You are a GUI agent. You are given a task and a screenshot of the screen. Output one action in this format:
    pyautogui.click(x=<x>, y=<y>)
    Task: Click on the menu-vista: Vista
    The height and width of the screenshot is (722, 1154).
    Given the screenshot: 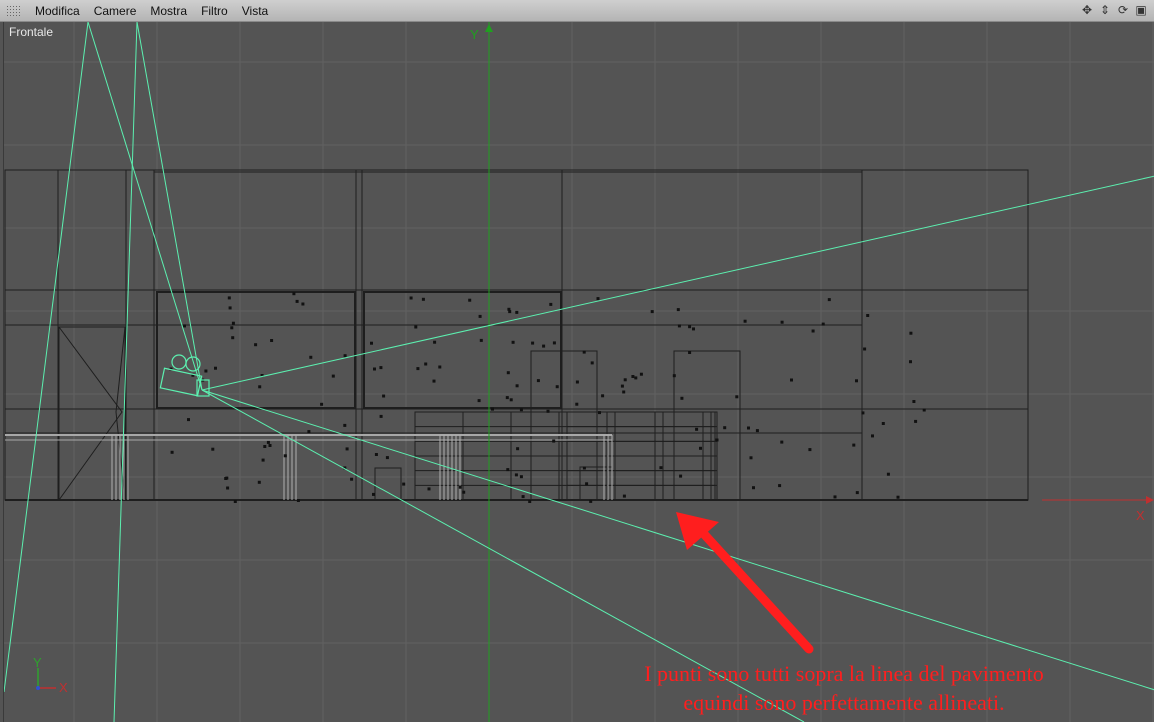 What is the action you would take?
    pyautogui.click(x=255, y=11)
    